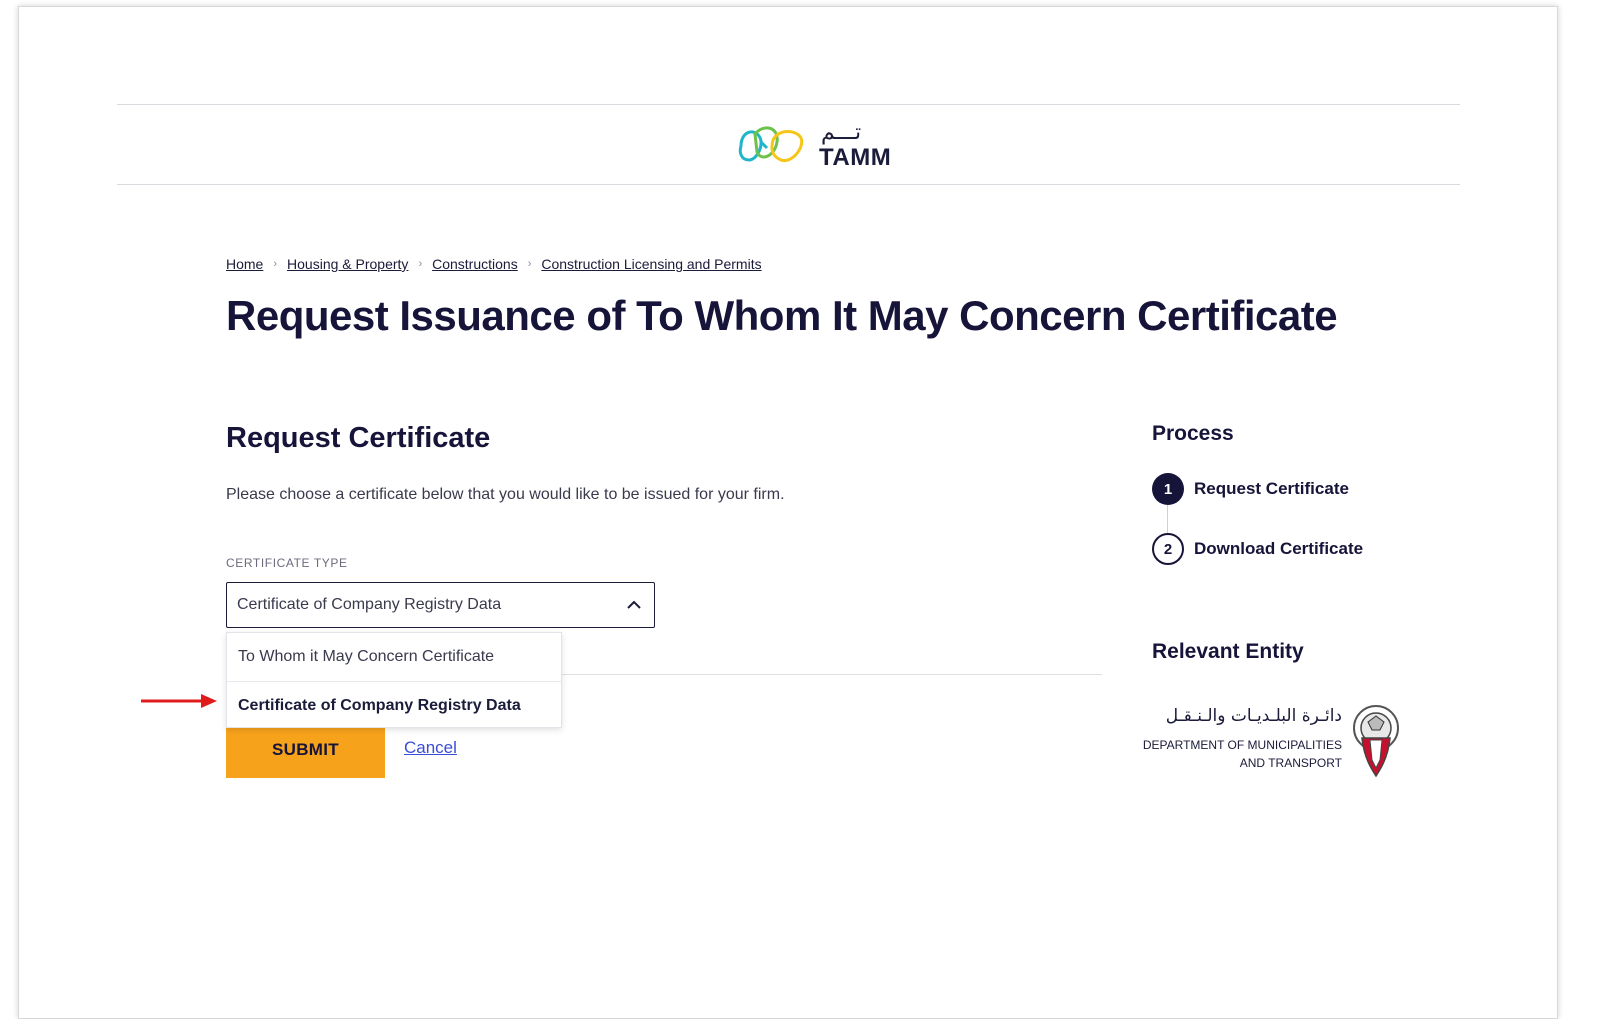 Image resolution: width=1600 pixels, height=1019 pixels. Describe the element at coordinates (394, 657) in the screenshot. I see `option-to-whom-it-may-concern: To Whom it May Concern Certificate` at that location.